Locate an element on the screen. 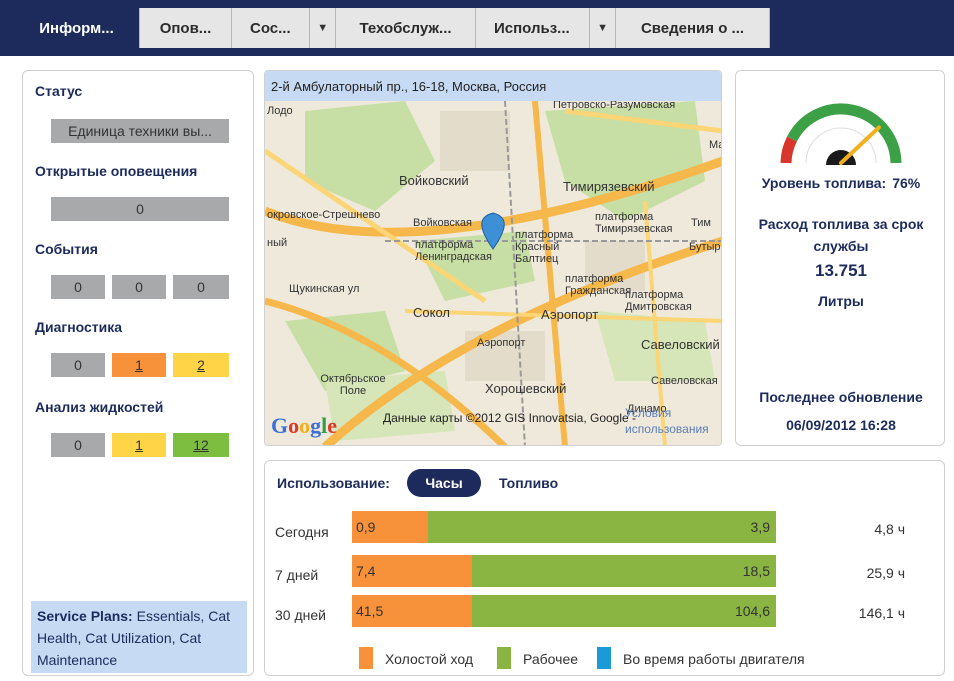  tab-usage: Использ... ▼ is located at coordinates (546, 28).